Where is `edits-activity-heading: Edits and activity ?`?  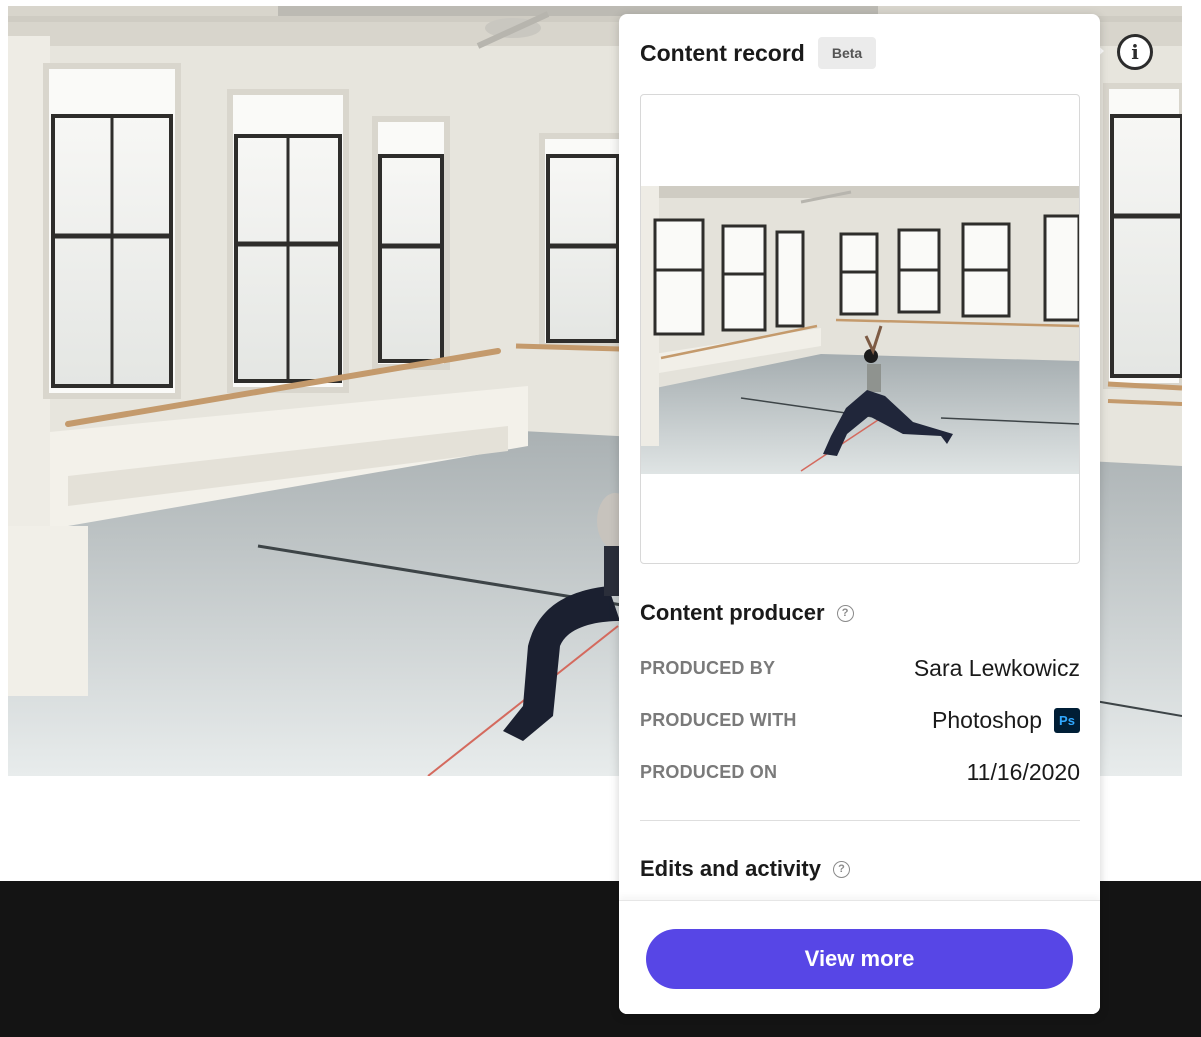
edits-activity-heading: Edits and activity ? is located at coordinates (745, 869).